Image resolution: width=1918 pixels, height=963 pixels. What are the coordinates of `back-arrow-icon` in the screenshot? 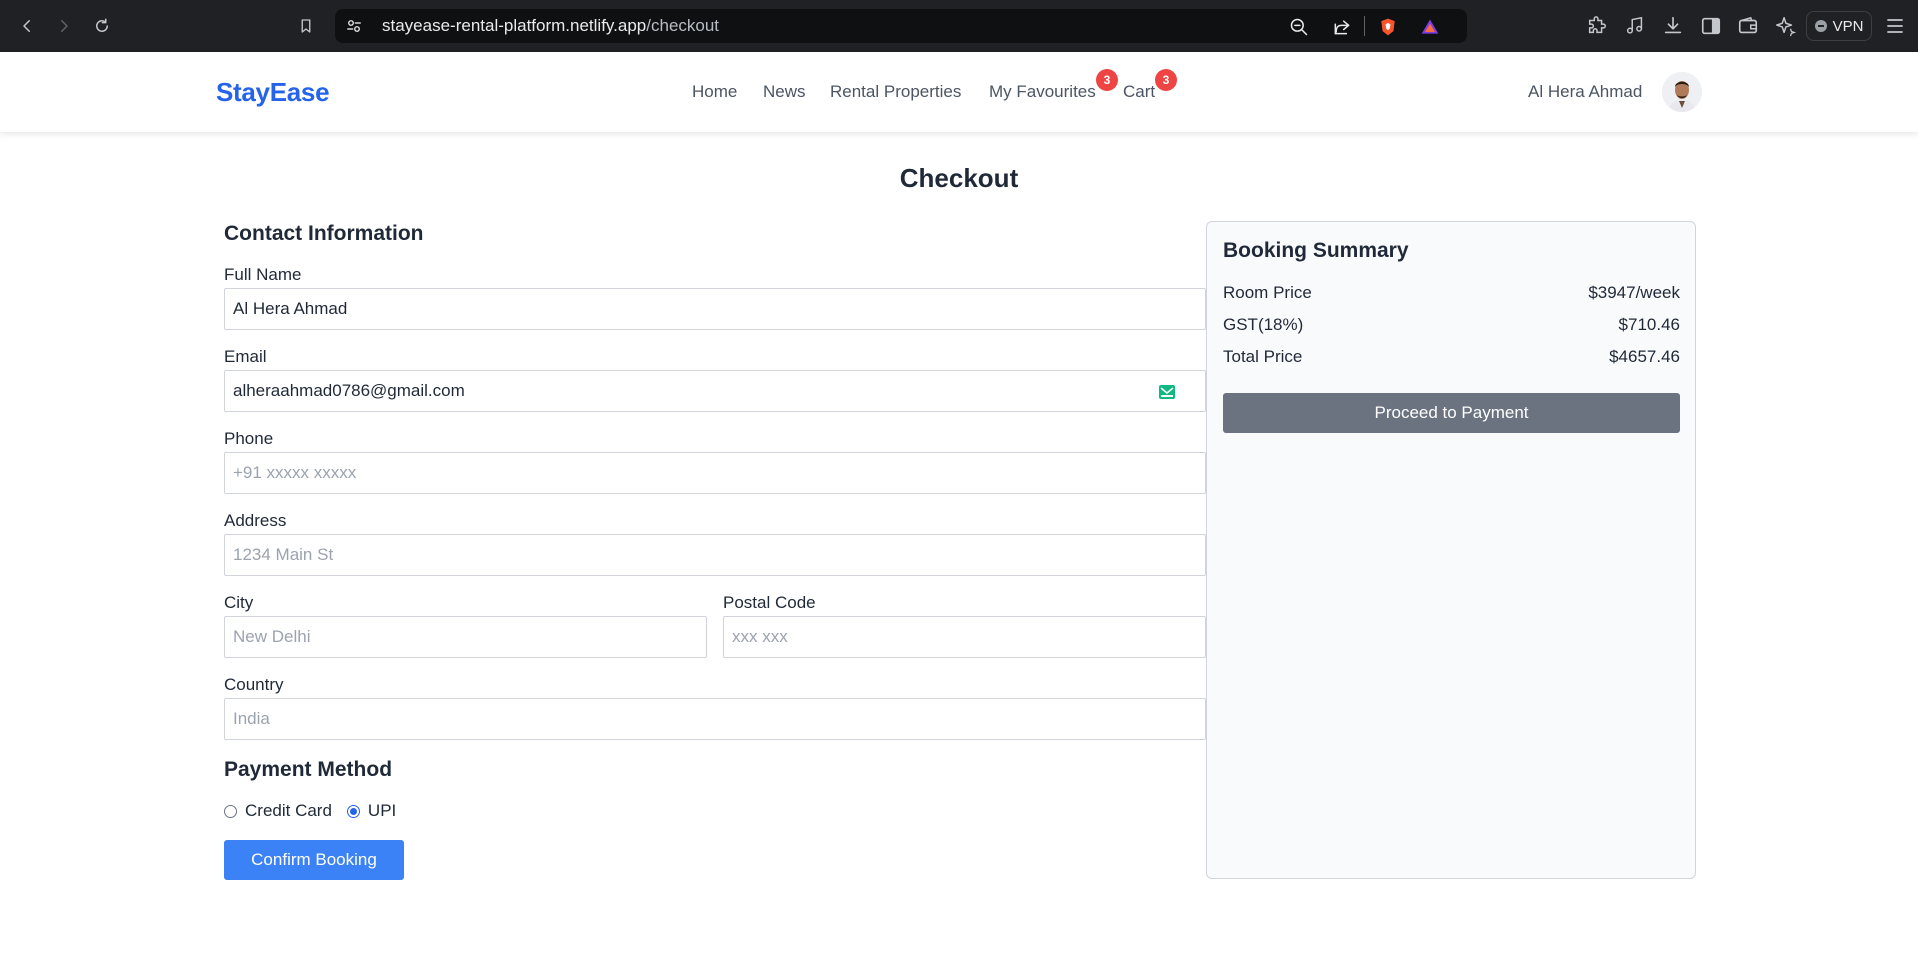 It's located at (26, 26).